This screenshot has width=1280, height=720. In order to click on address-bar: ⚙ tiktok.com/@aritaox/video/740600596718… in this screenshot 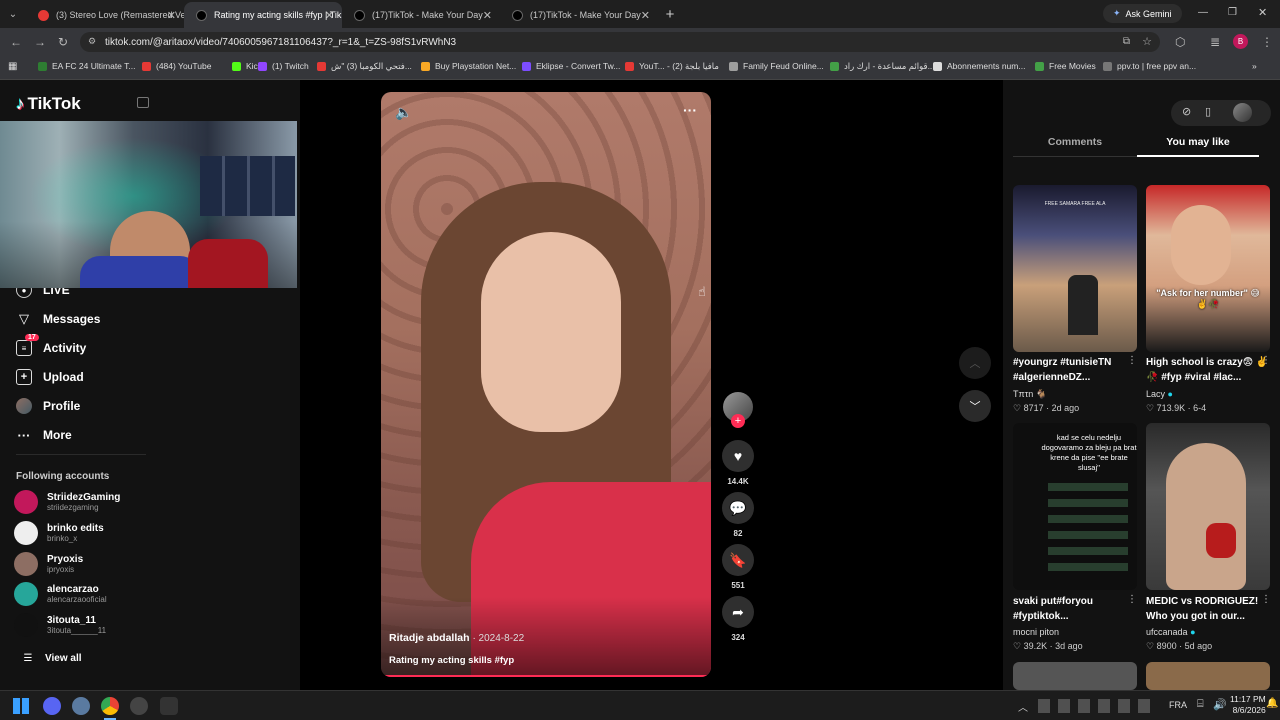, I will do `click(620, 42)`.